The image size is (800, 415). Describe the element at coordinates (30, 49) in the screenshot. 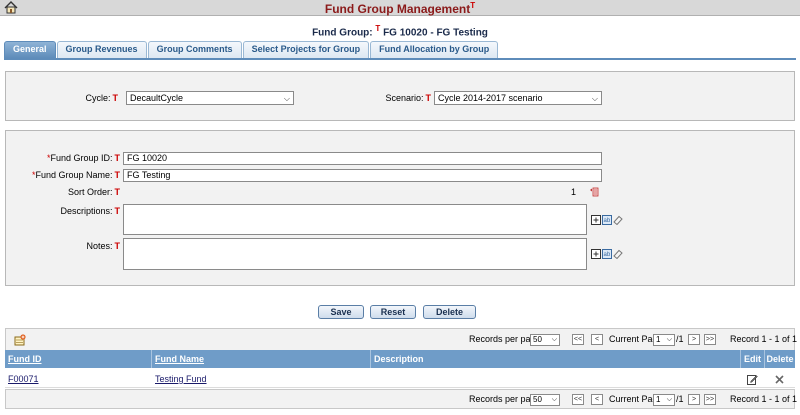

I see `tab-general: General` at that location.